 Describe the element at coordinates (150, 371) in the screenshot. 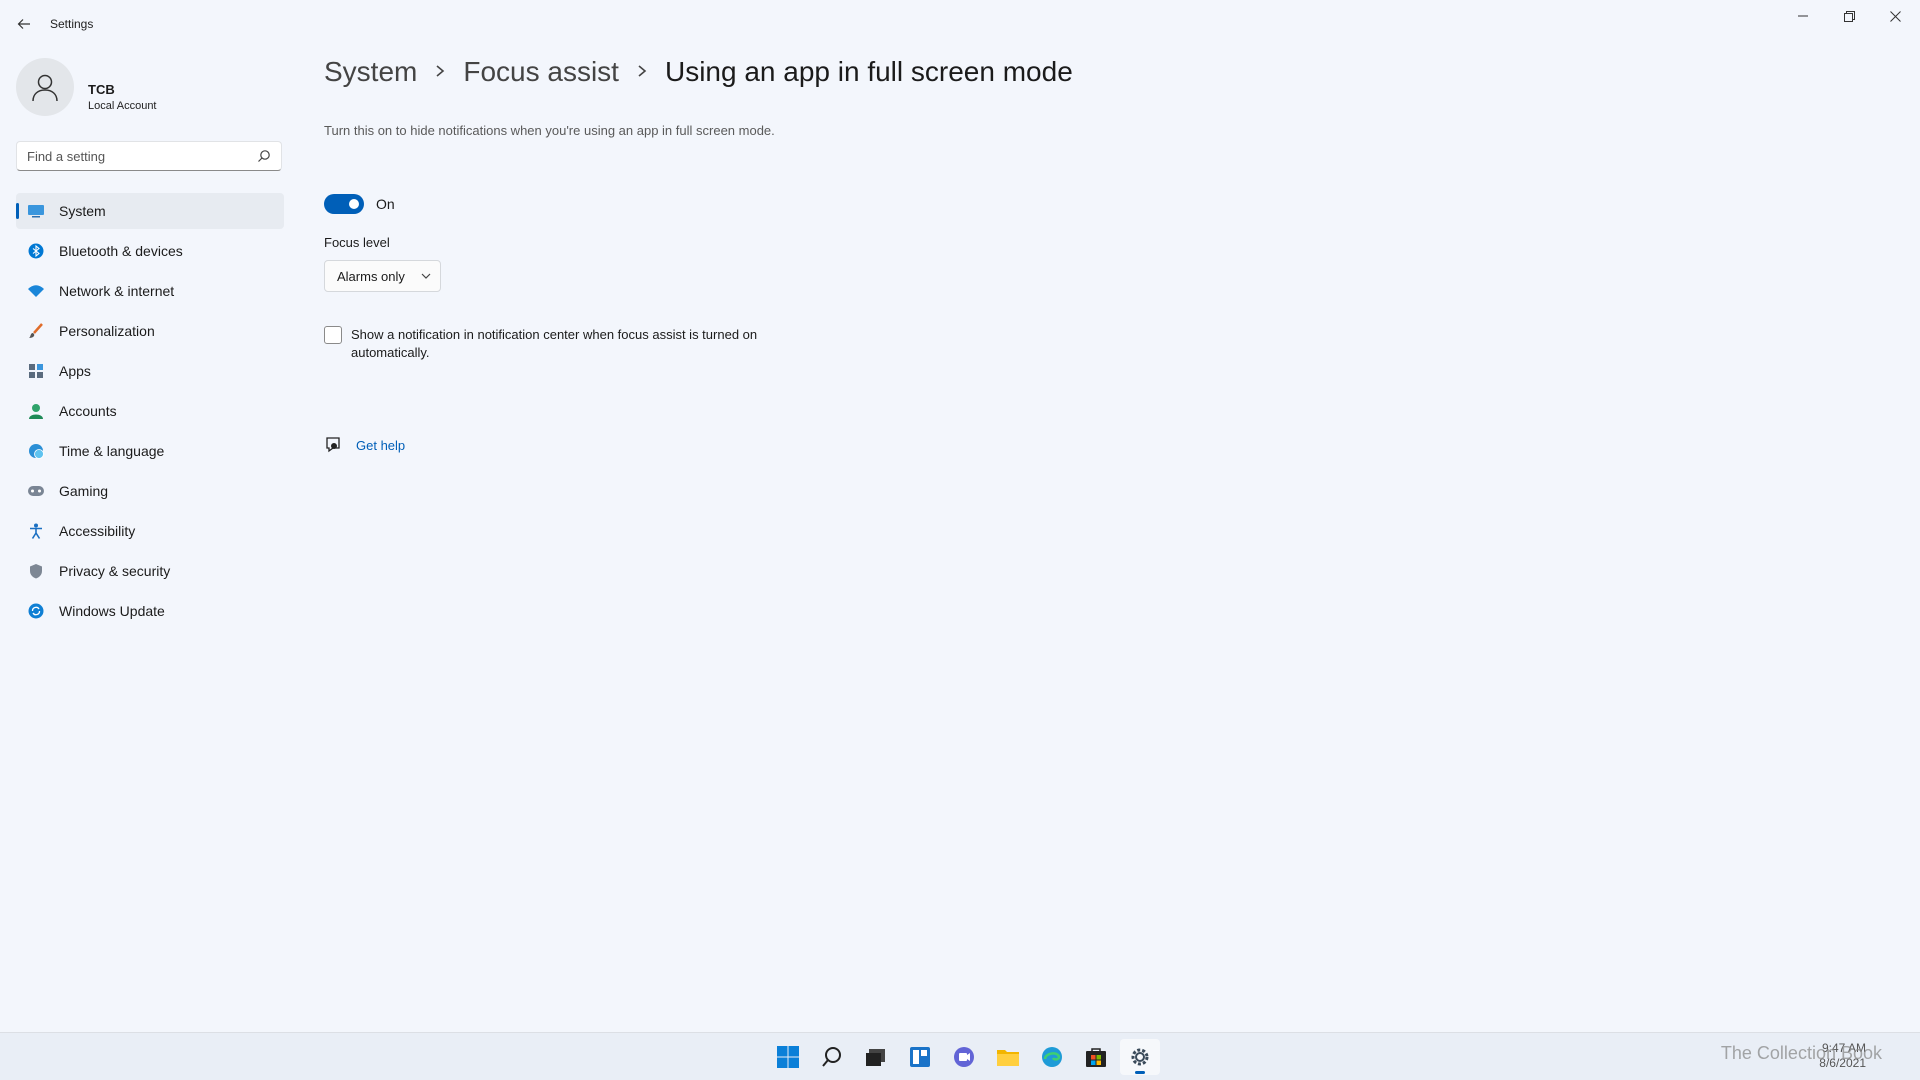

I see `sidebar-item-apps: Apps` at that location.